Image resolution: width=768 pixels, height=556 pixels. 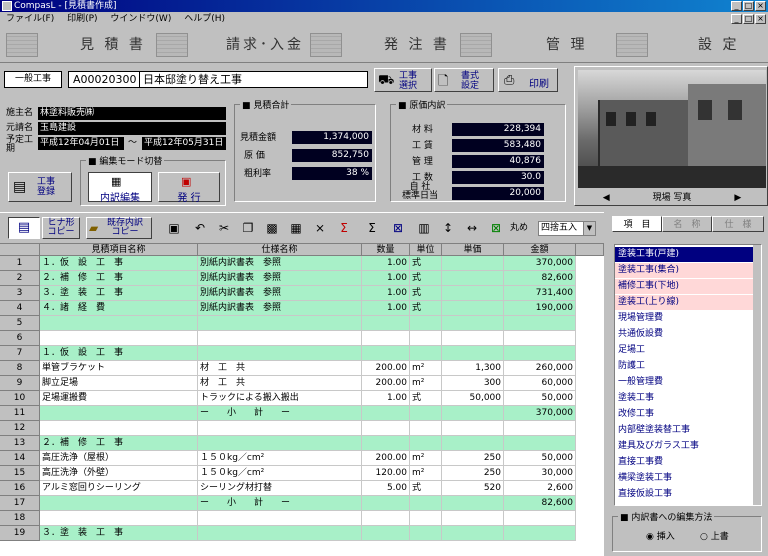 What do you see at coordinates (119, 383) in the screenshot?
I see `cell-item-name: 脚立足場` at bounding box center [119, 383].